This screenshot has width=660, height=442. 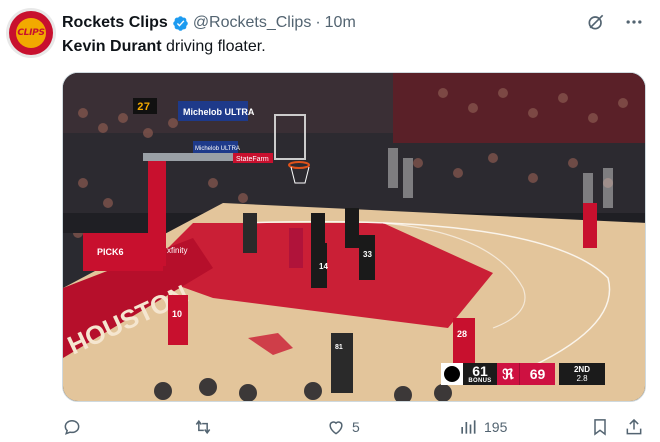 I want to click on more-icon, so click(x=634, y=22).